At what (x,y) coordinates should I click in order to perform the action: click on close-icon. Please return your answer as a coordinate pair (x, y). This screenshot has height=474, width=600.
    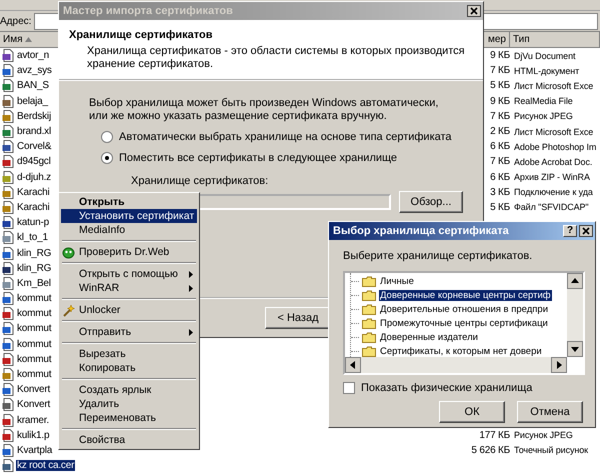
    Looking at the image, I should click on (586, 231).